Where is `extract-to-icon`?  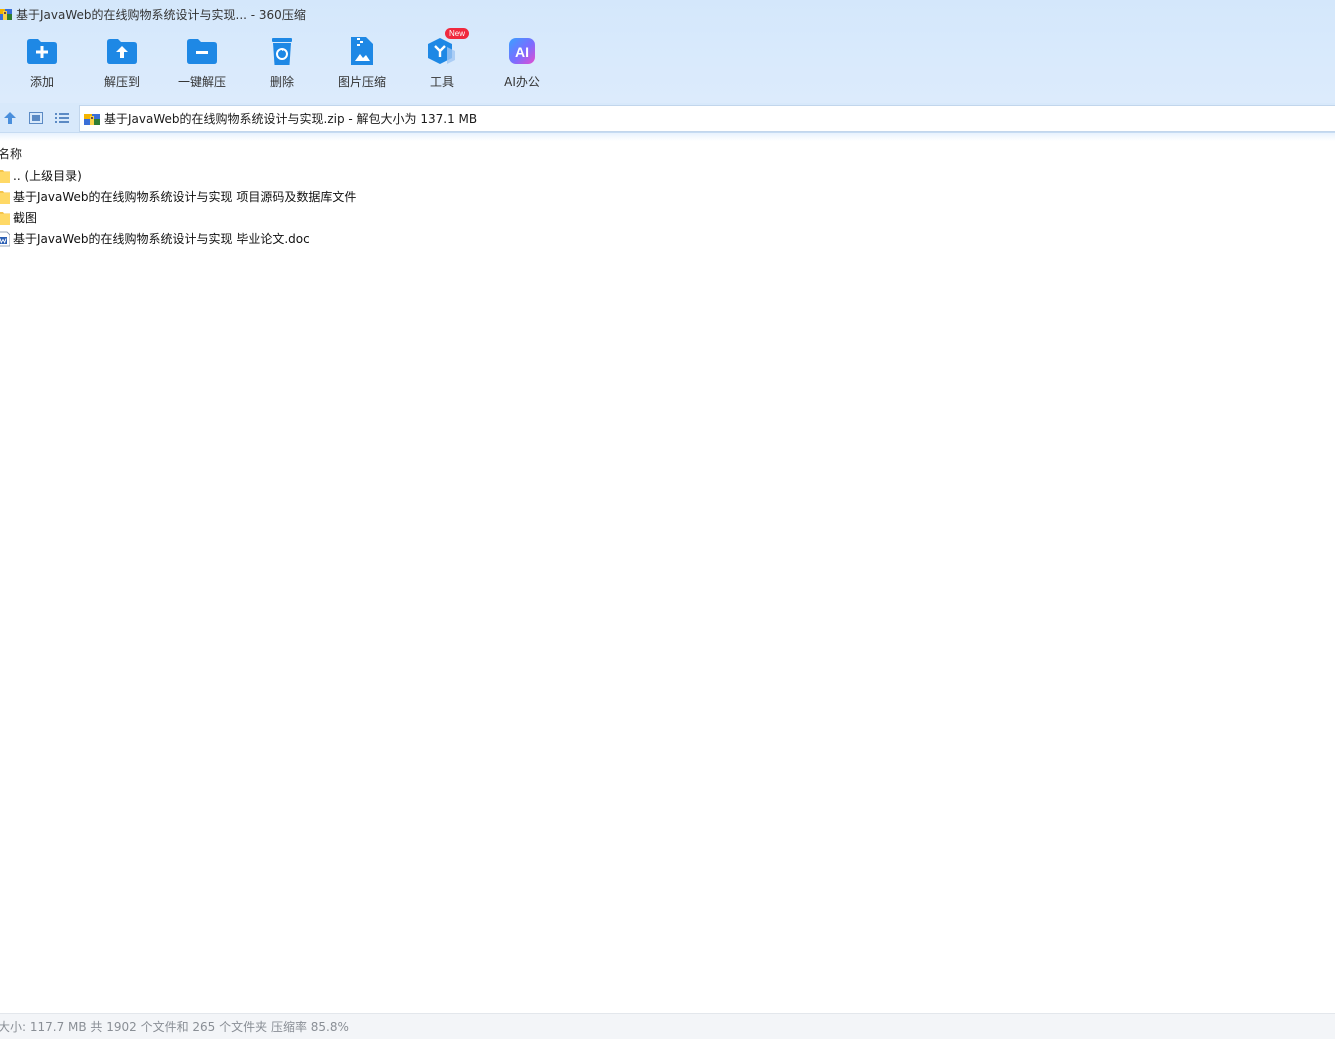 extract-to-icon is located at coordinates (122, 51).